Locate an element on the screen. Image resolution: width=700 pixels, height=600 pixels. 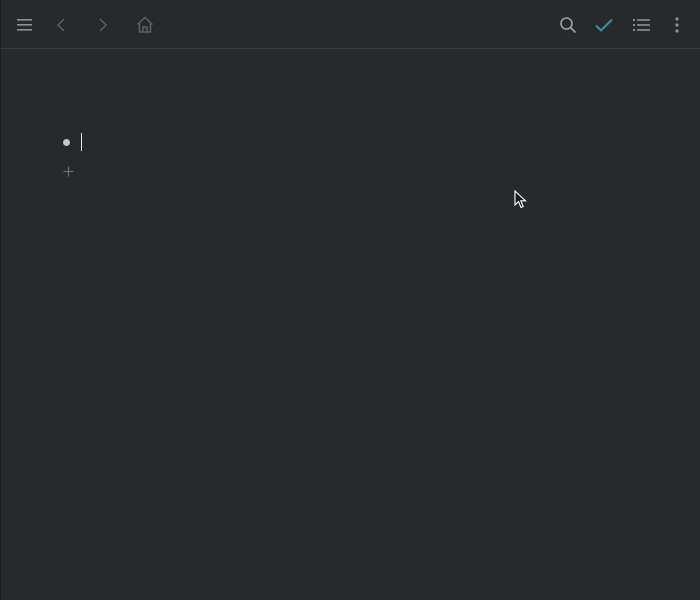
add-block-button is located at coordinates (68, 171).